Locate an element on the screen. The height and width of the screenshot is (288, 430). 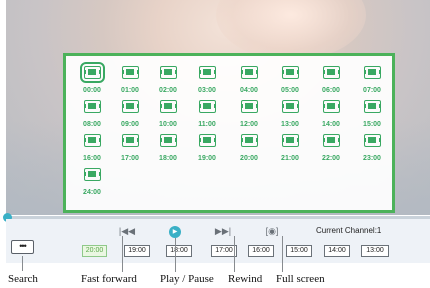
channel-tile: 19:00 is located at coordinates (207, 147).